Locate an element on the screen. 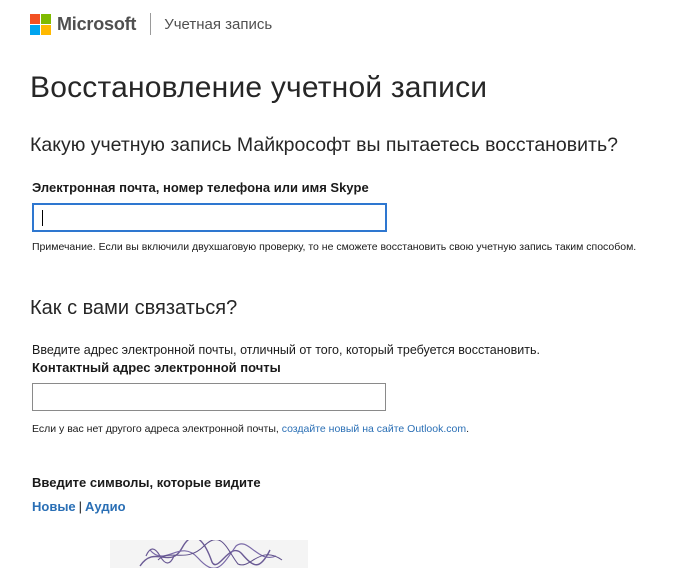 The image size is (700, 568). captcha-scribble is located at coordinates (211, 554).